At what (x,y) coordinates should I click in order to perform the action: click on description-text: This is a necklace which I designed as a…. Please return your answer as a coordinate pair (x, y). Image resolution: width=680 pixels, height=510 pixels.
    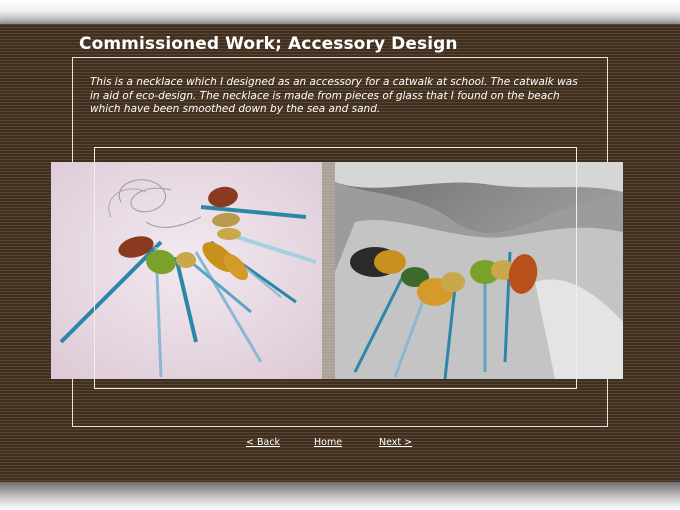
    Looking at the image, I should click on (334, 95).